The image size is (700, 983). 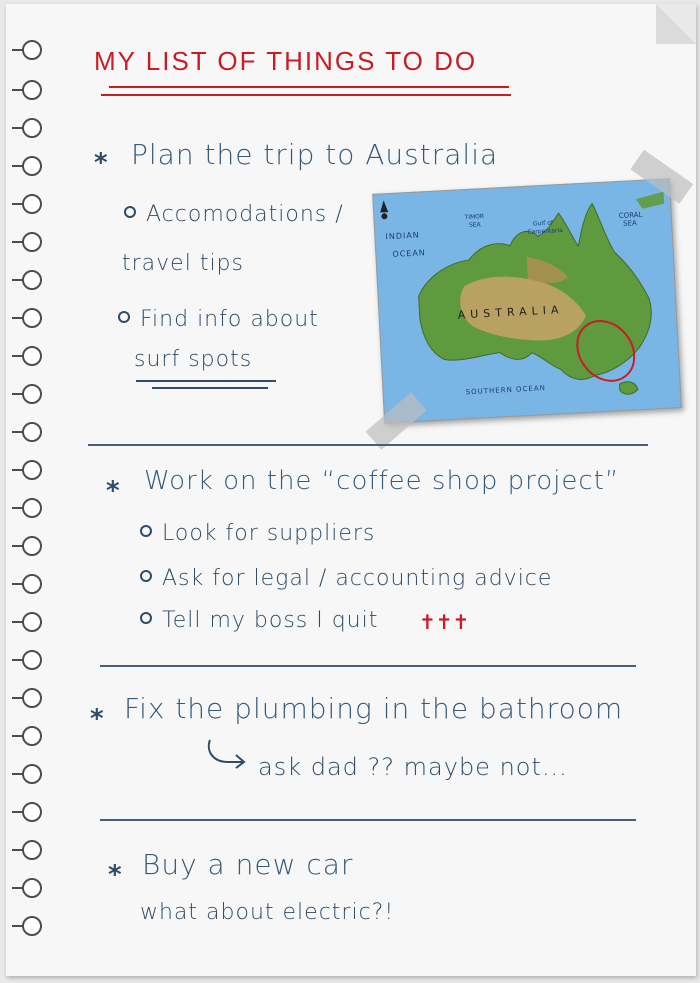 What do you see at coordinates (474, 217) in the screenshot?
I see `map-label-timor: TIMOR` at bounding box center [474, 217].